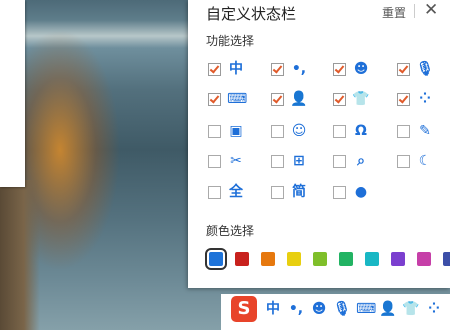 The height and width of the screenshot is (330, 450). What do you see at coordinates (361, 192) in the screenshot?
I see `mascot-icon: ●` at bounding box center [361, 192].